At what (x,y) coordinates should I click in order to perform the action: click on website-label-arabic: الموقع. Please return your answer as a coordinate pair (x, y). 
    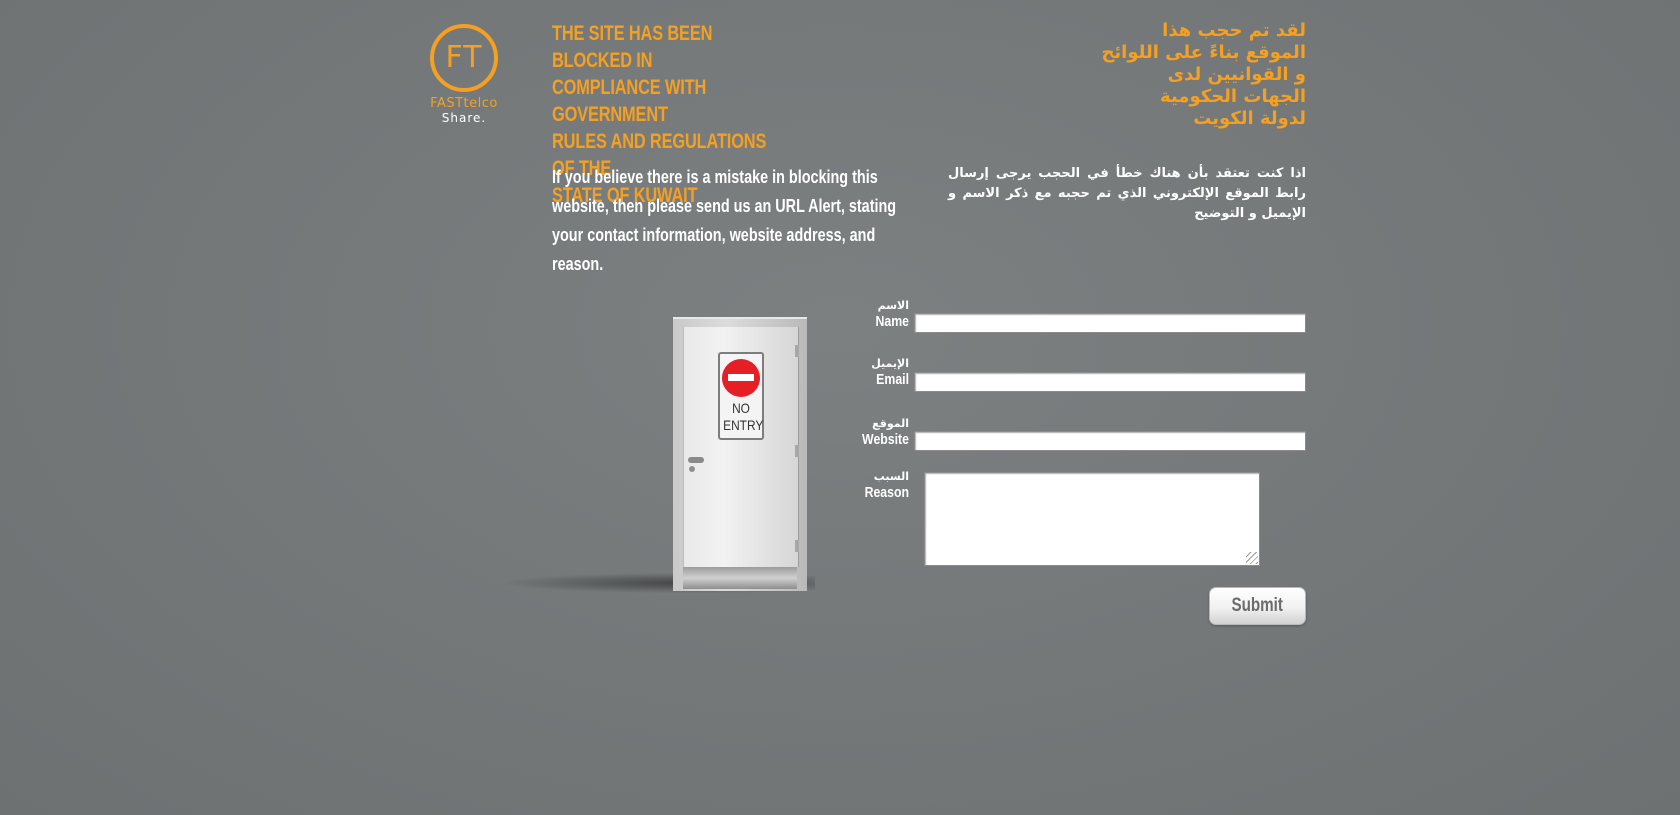
    Looking at the image, I should click on (890, 423).